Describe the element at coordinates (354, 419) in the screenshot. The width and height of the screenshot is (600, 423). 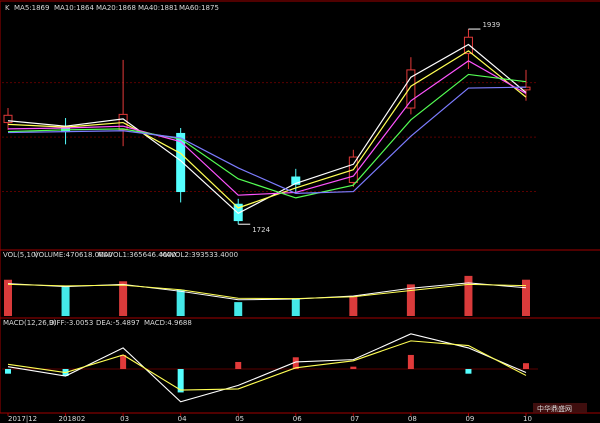
I see `x-tick-label-7: 07` at that location.